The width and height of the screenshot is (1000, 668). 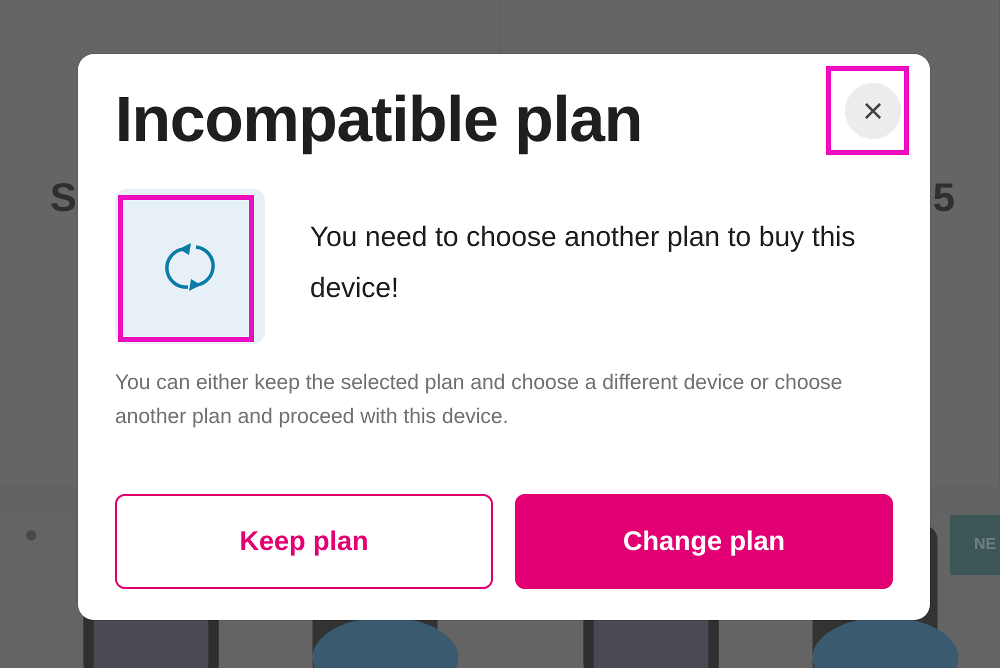 What do you see at coordinates (583, 262) in the screenshot?
I see `dialog-message: You need to choose another plan to buy this device!` at bounding box center [583, 262].